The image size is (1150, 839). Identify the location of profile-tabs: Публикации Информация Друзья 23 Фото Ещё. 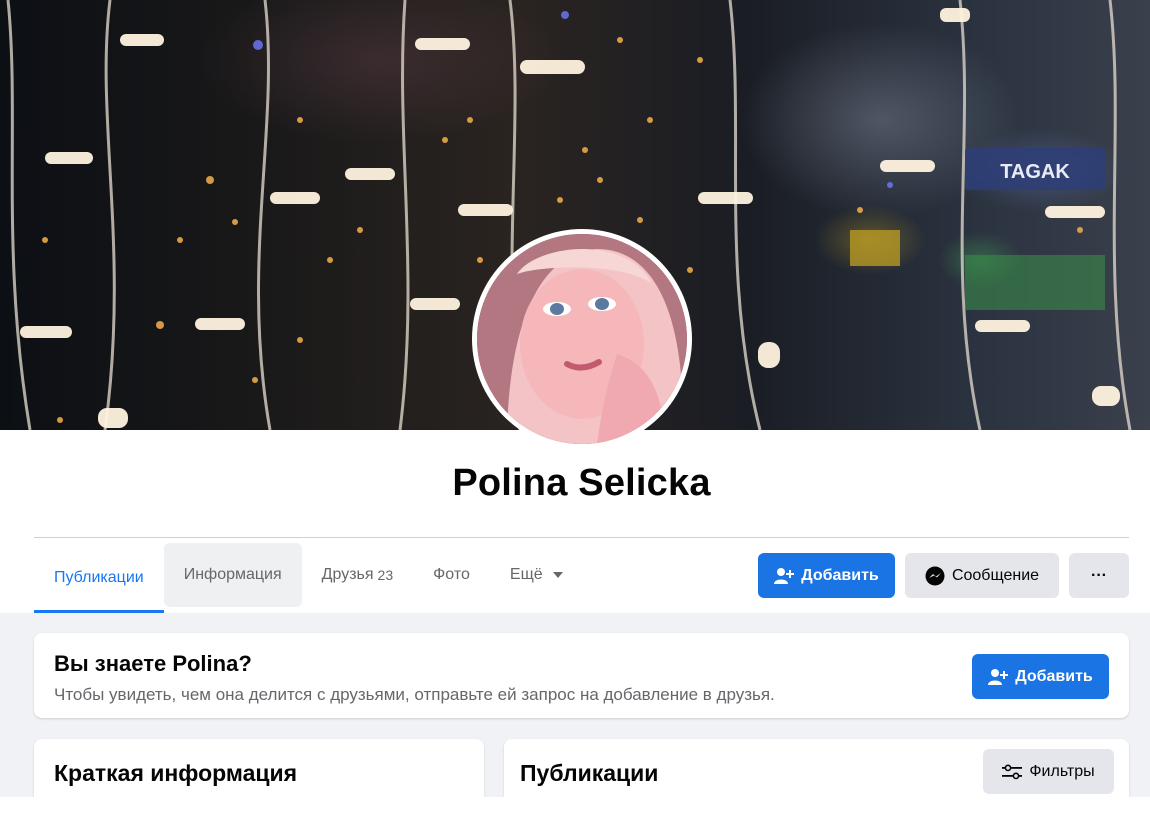
(308, 578).